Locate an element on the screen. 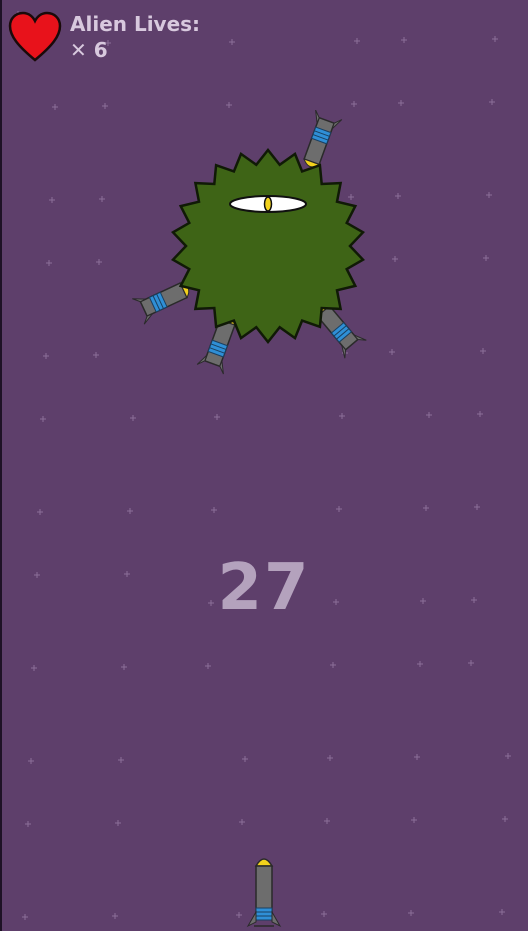 This screenshot has width=528, height=931. heart-icon is located at coordinates (35, 36).